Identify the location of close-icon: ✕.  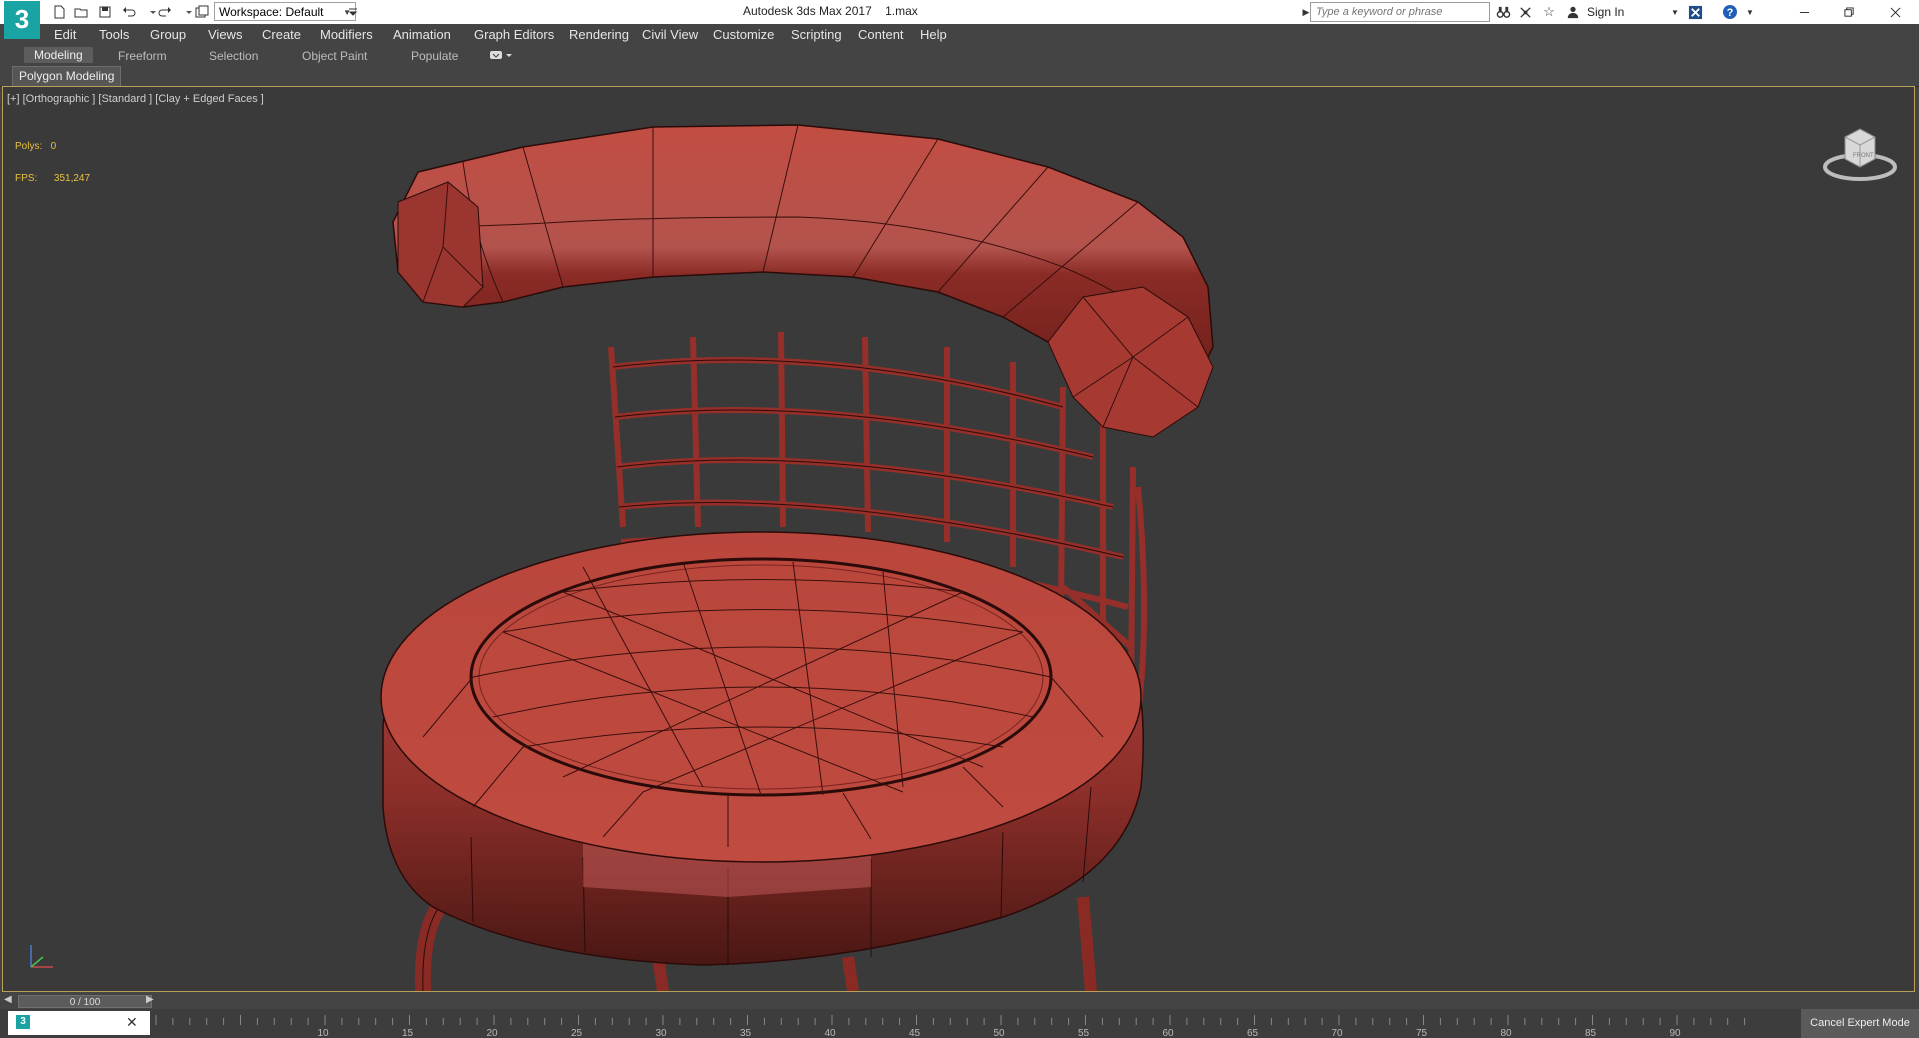
(132, 1022).